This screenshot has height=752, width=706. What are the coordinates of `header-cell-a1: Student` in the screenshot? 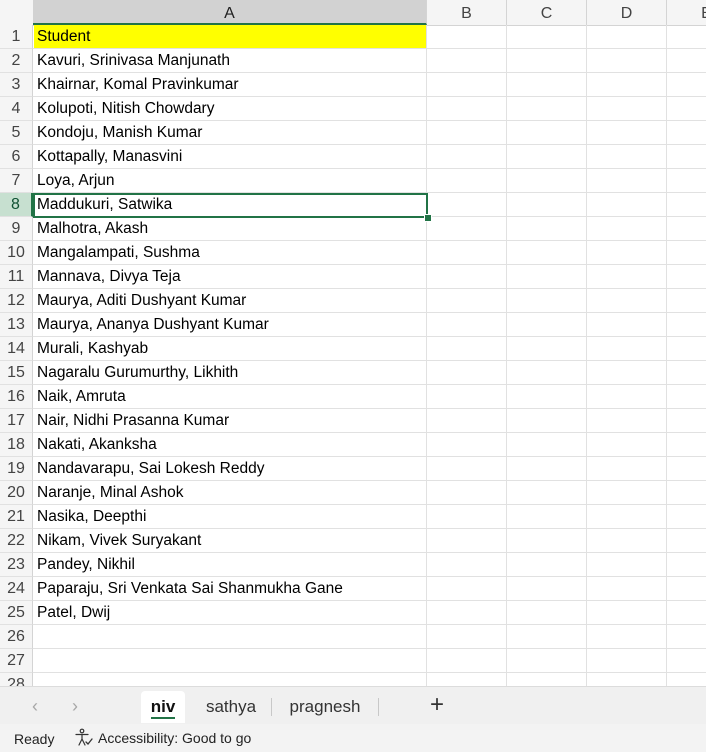 It's located at (230, 36).